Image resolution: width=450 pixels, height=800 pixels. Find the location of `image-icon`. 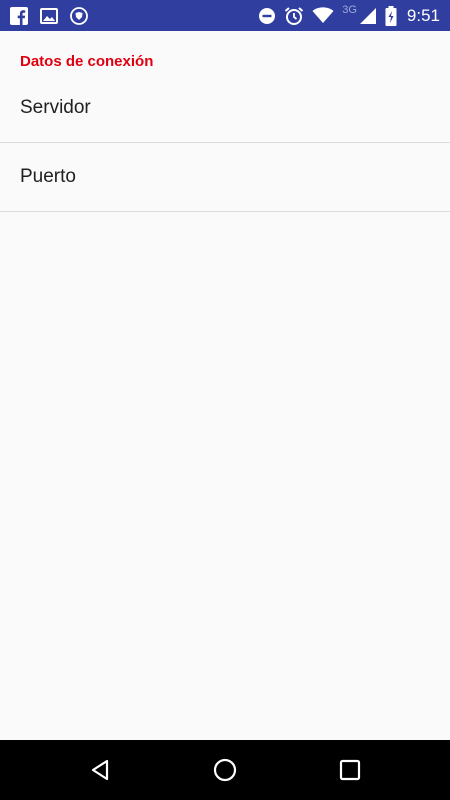

image-icon is located at coordinates (49, 15).